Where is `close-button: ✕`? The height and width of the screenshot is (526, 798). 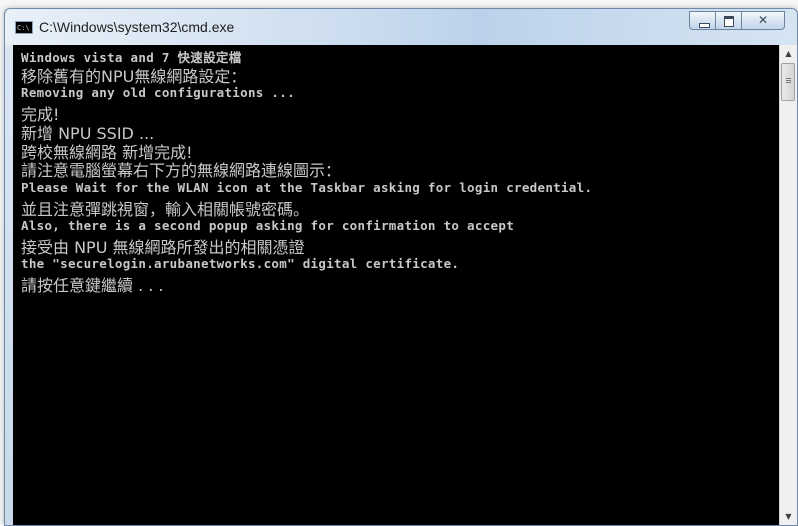 close-button: ✕ is located at coordinates (763, 20).